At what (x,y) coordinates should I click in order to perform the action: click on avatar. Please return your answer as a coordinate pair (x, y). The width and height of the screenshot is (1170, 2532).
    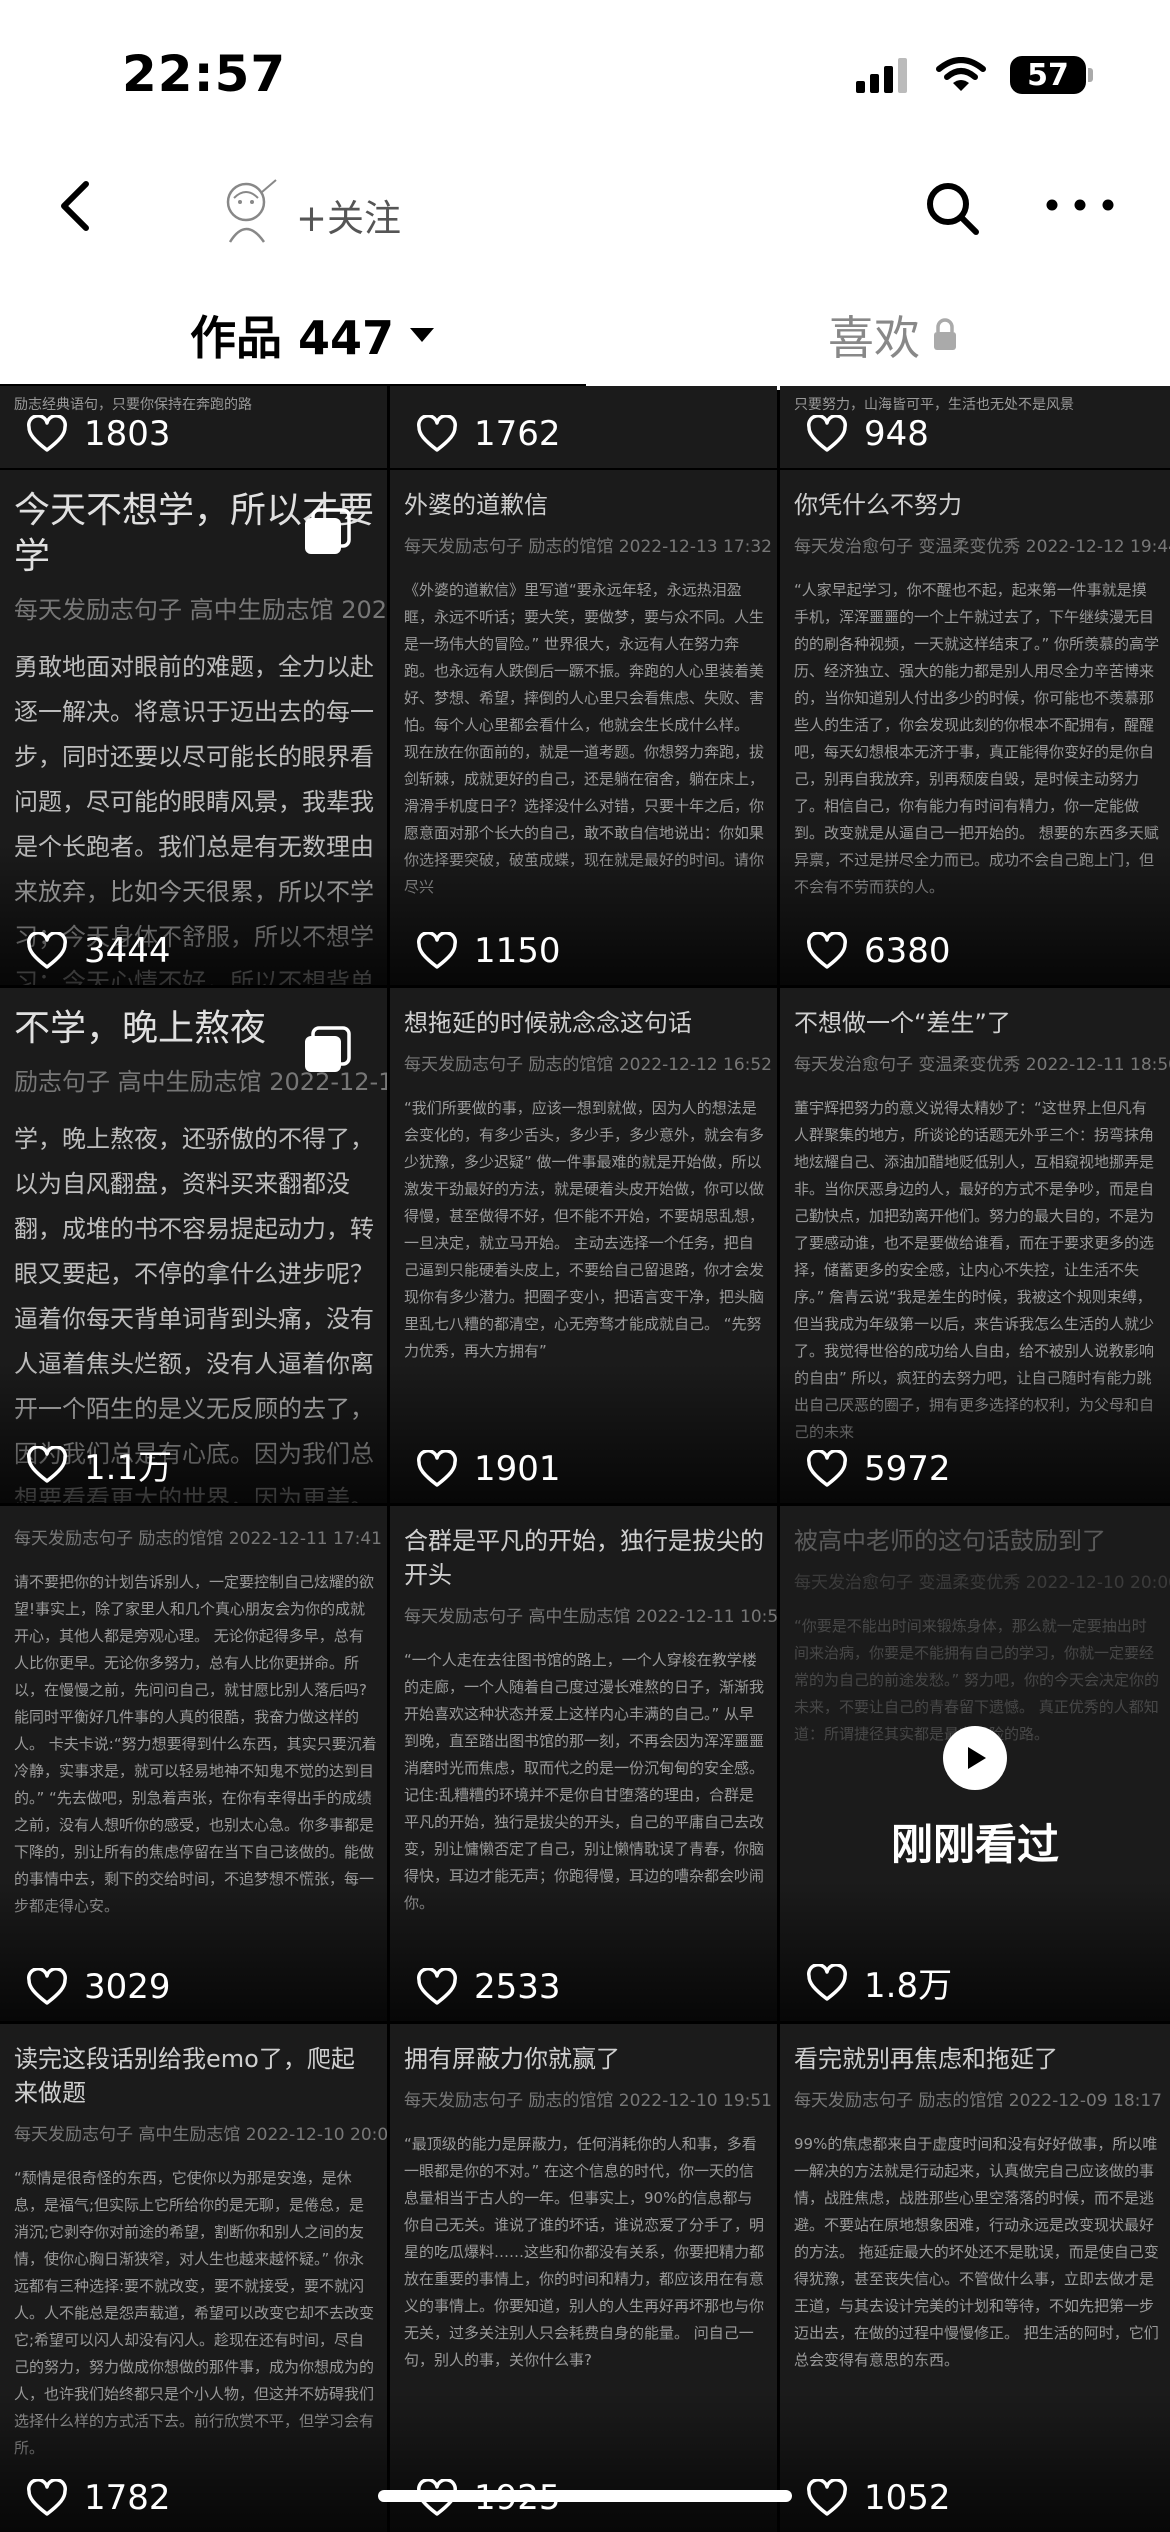
    Looking at the image, I should click on (247, 209).